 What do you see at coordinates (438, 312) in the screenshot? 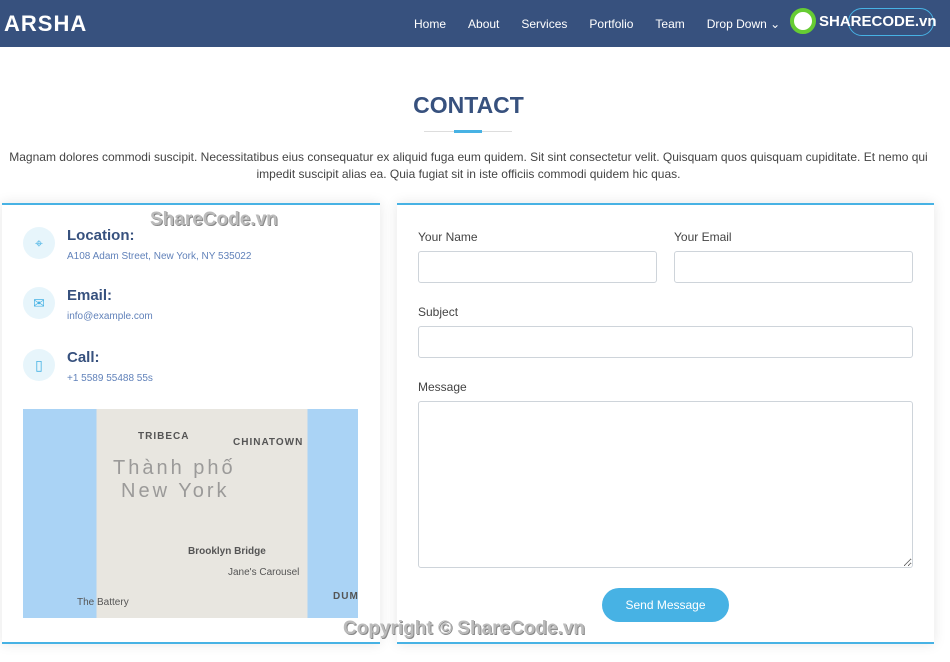
I see `subject-label: Subject` at bounding box center [438, 312].